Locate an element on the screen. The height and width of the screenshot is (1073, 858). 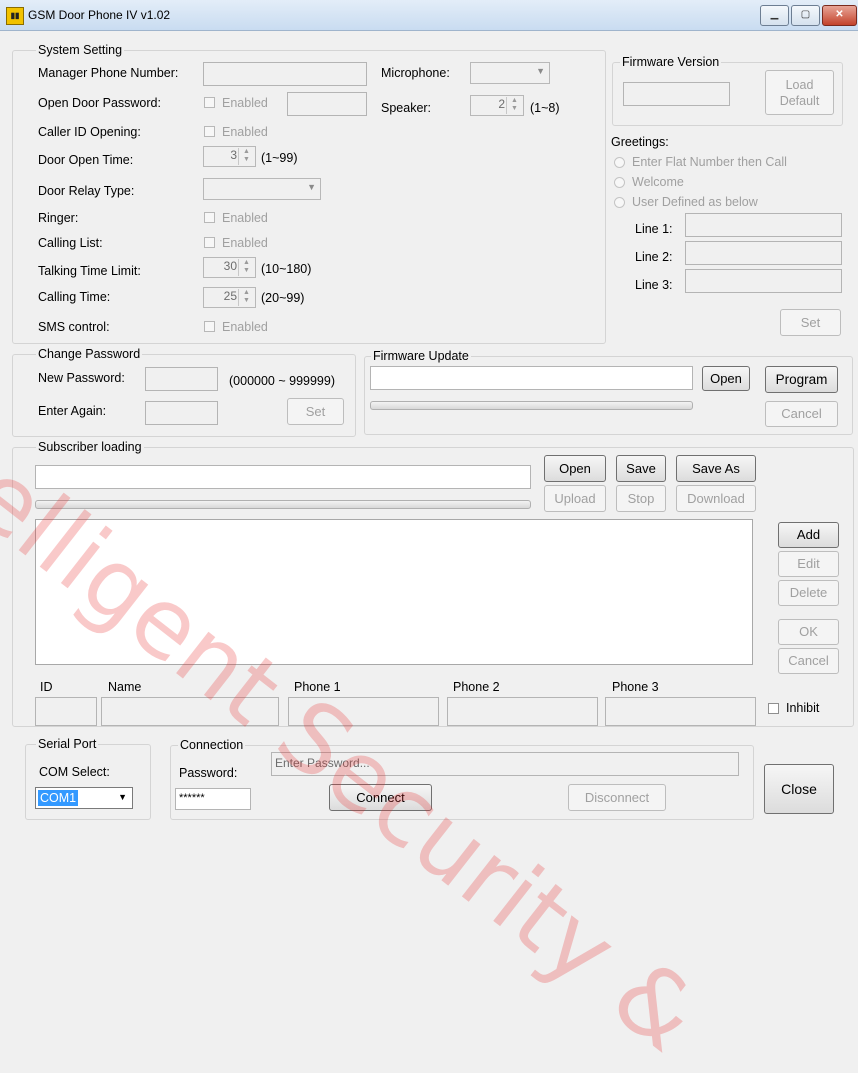
change-password-label: Change Password is located at coordinates (89, 354).